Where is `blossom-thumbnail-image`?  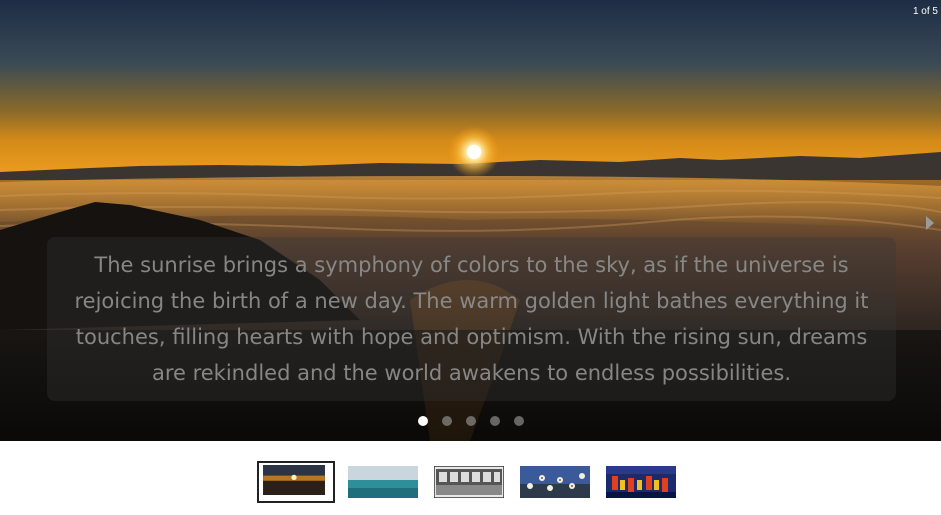 blossom-thumbnail-image is located at coordinates (555, 482).